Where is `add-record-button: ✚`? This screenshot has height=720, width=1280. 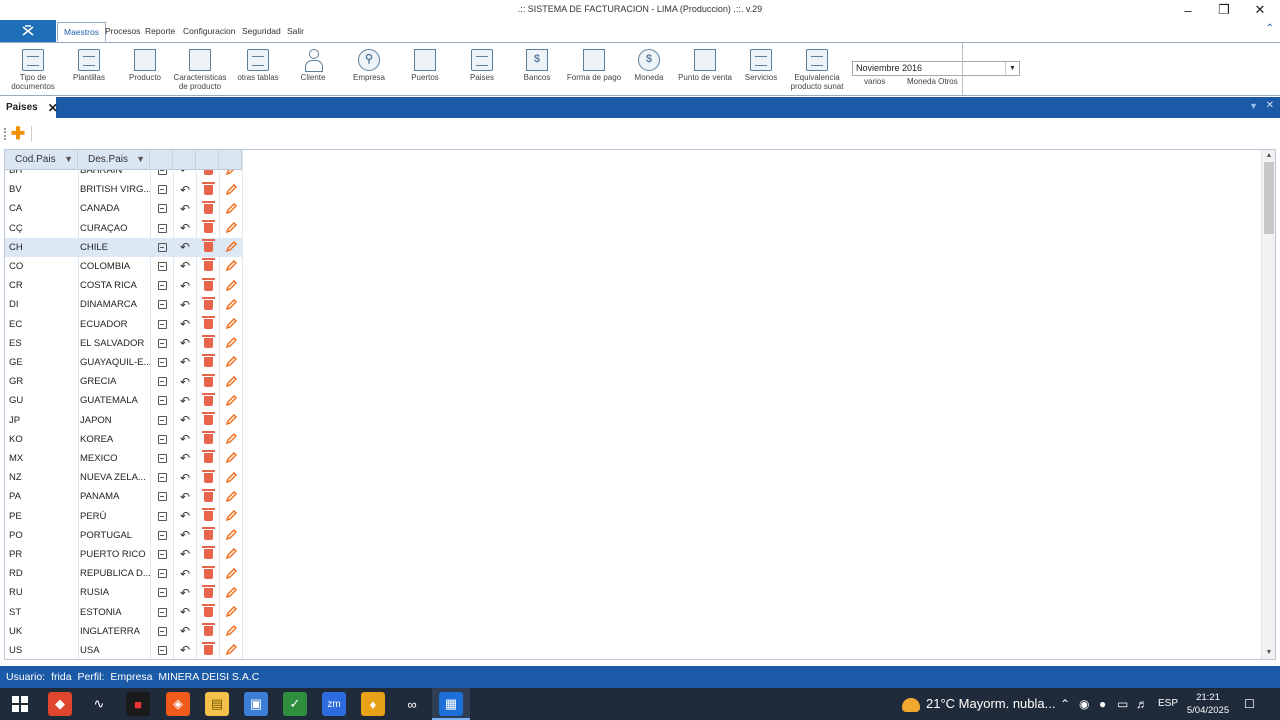 add-record-button: ✚ is located at coordinates (18, 133).